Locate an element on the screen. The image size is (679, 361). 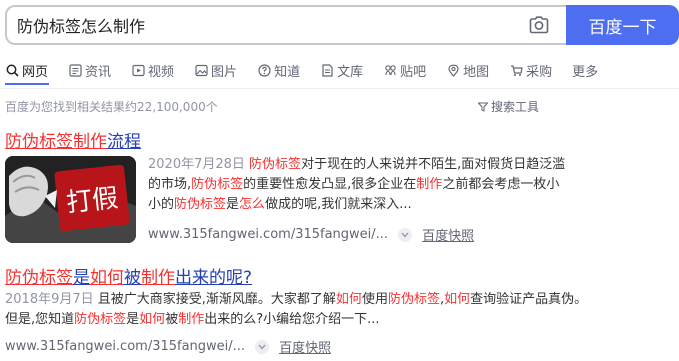
result-date: 2020年7月28日 is located at coordinates (196, 164).